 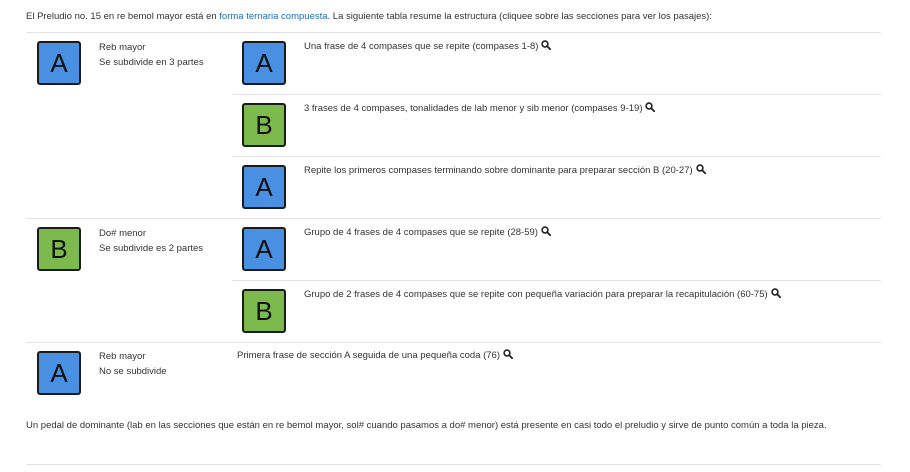 I want to click on table-bottom-divider, so click(x=453, y=464).